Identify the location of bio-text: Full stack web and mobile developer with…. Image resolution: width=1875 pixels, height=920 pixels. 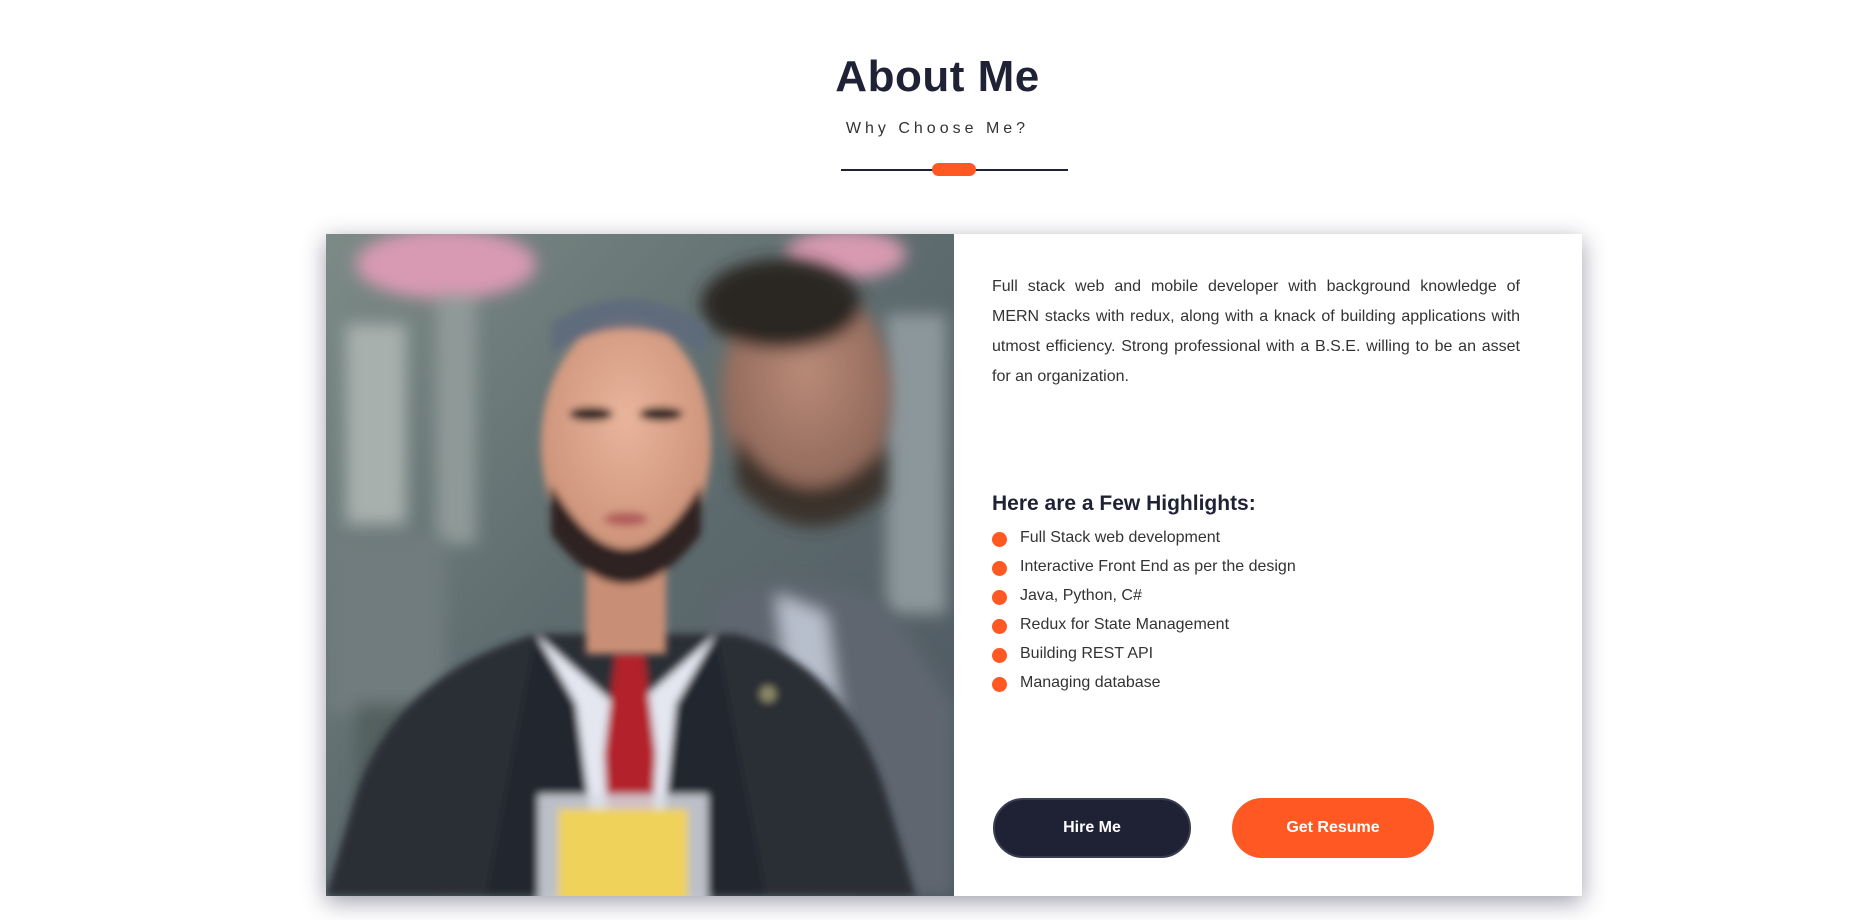
(1256, 331).